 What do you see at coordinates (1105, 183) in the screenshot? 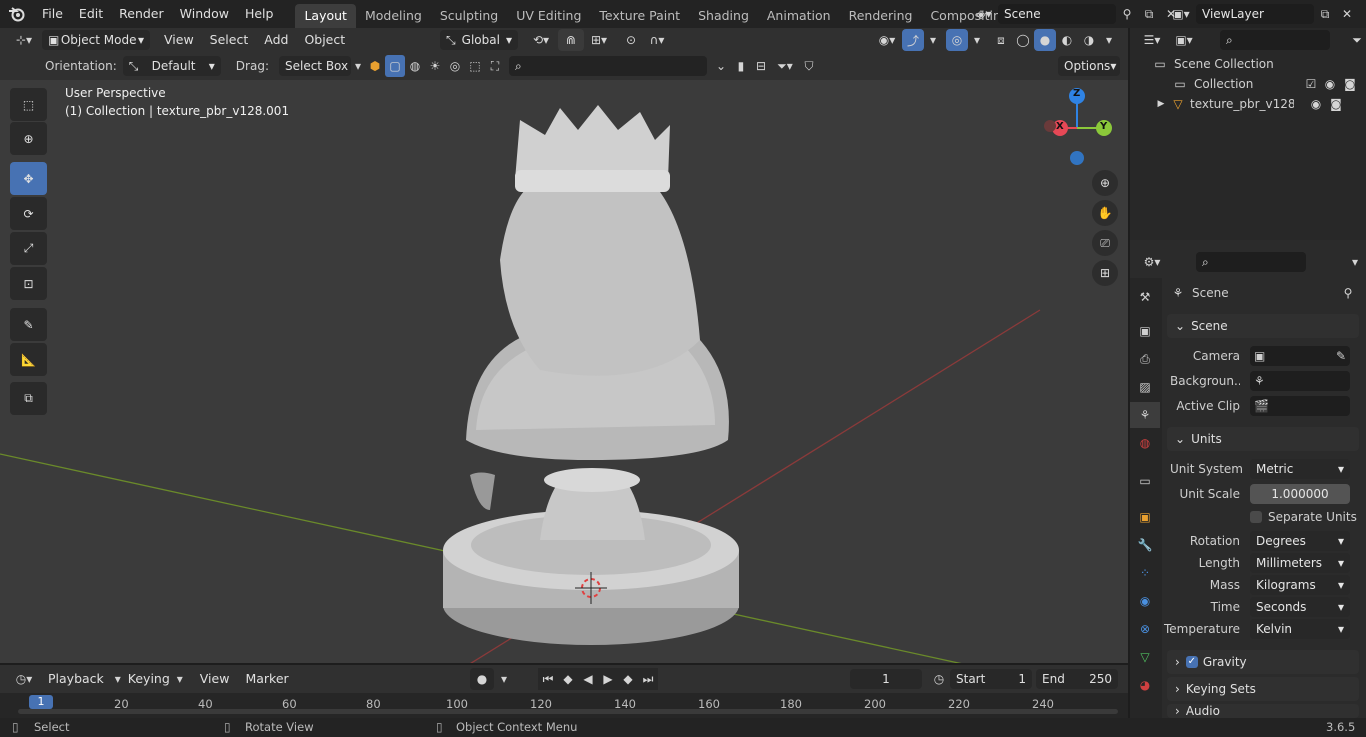
I see `zoom-button: ⊕` at bounding box center [1105, 183].